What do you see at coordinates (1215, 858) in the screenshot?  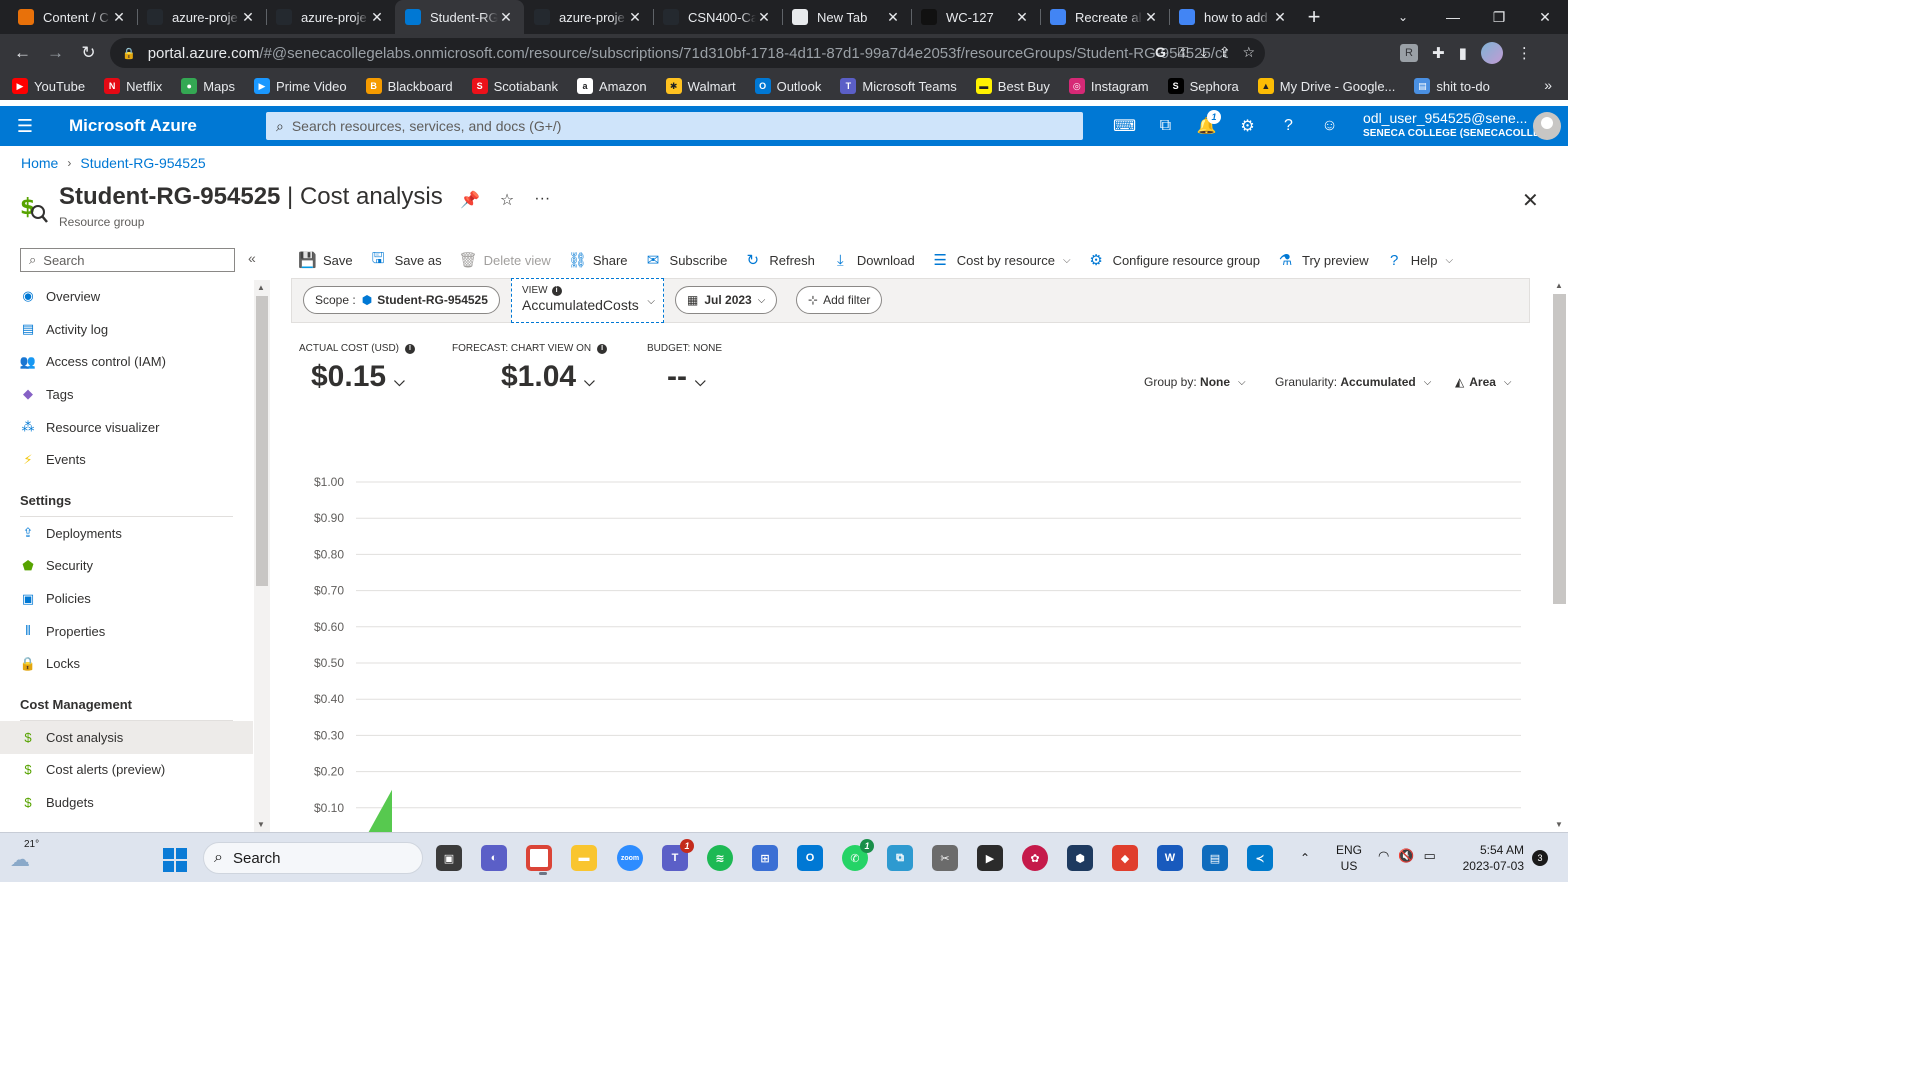 I see `notepad-icon: ▤` at bounding box center [1215, 858].